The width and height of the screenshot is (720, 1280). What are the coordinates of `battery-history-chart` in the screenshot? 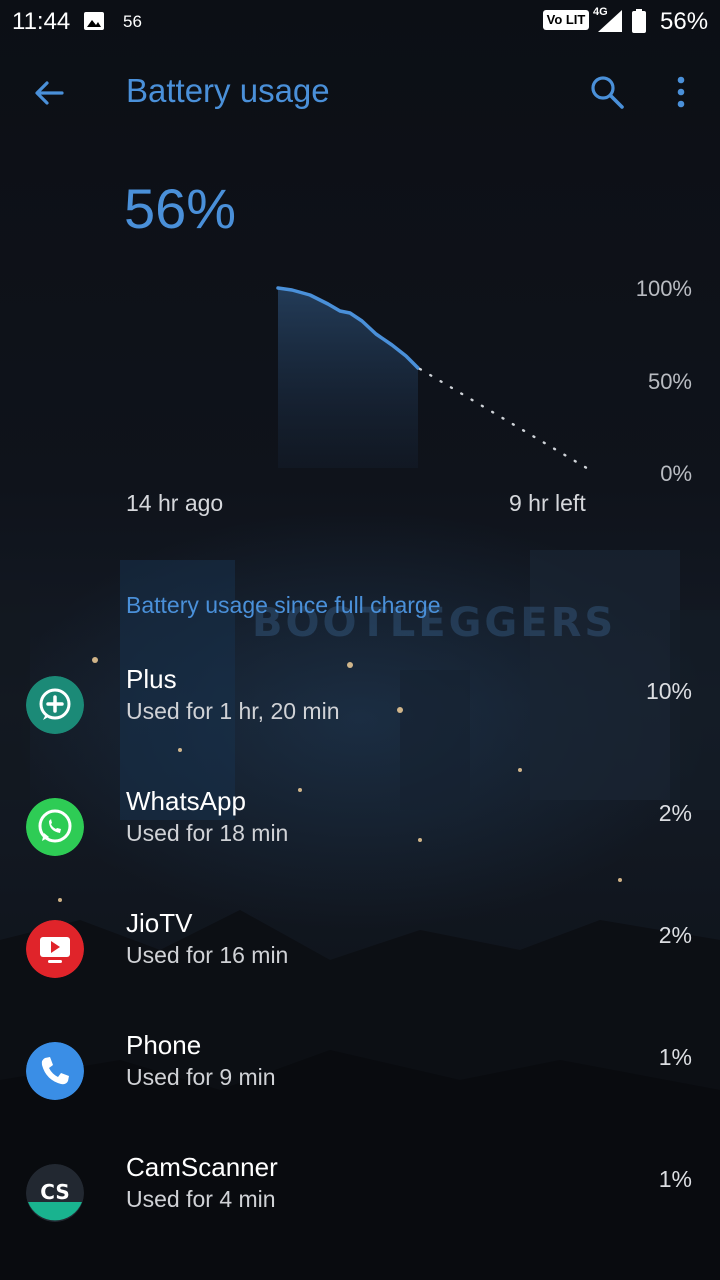 It's located at (434, 379).